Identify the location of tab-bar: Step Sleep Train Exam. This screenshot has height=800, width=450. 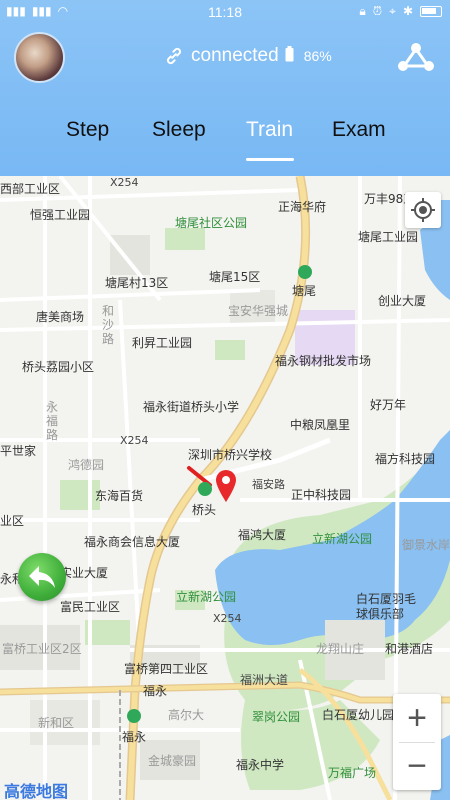
(225, 143).